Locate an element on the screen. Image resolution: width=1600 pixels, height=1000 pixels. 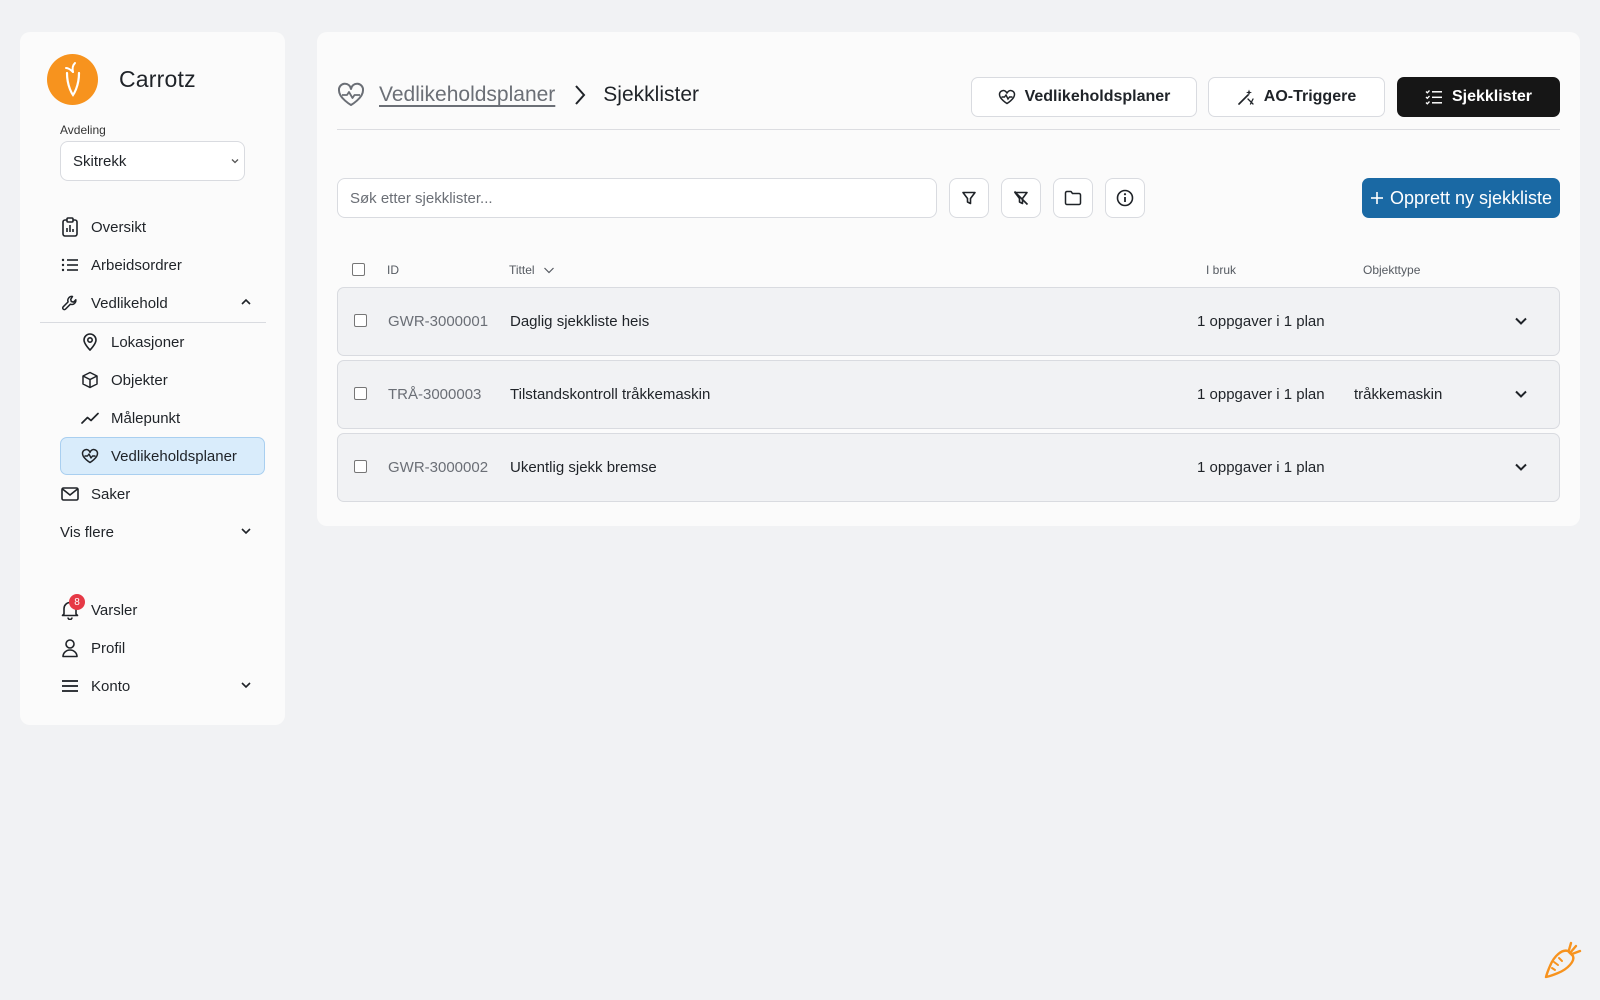
row-title: Tilstandskontroll tråkkemaskin is located at coordinates (610, 394).